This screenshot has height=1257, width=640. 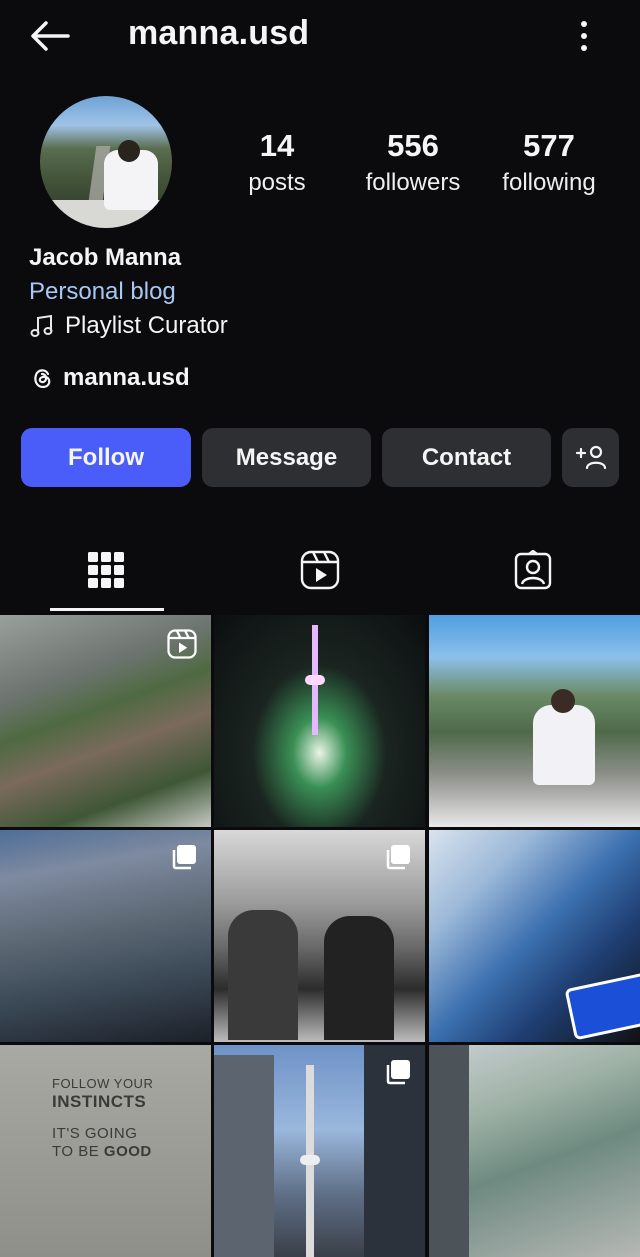 I want to click on reel-badge, so click(x=182, y=646).